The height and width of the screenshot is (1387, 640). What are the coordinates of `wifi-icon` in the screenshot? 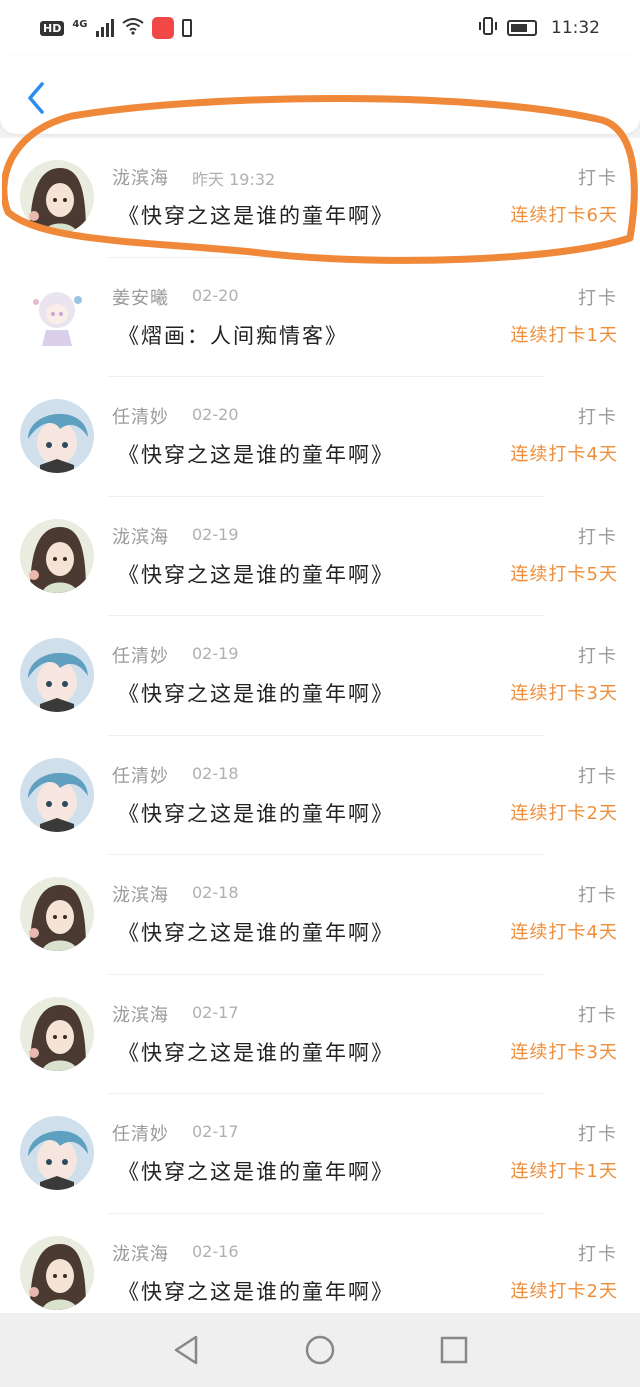 It's located at (132, 28).